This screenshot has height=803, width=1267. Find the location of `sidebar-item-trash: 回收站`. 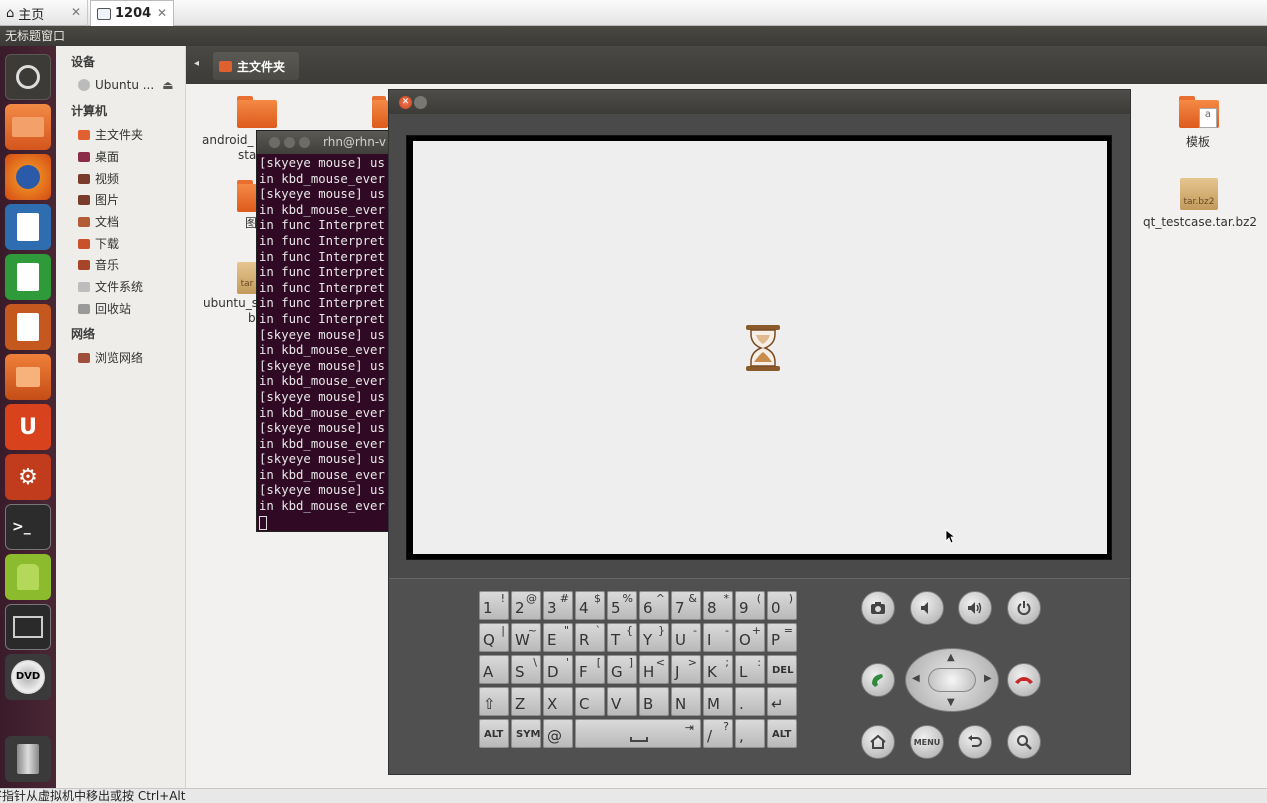

sidebar-item-trash: 回收站 is located at coordinates (104, 308).